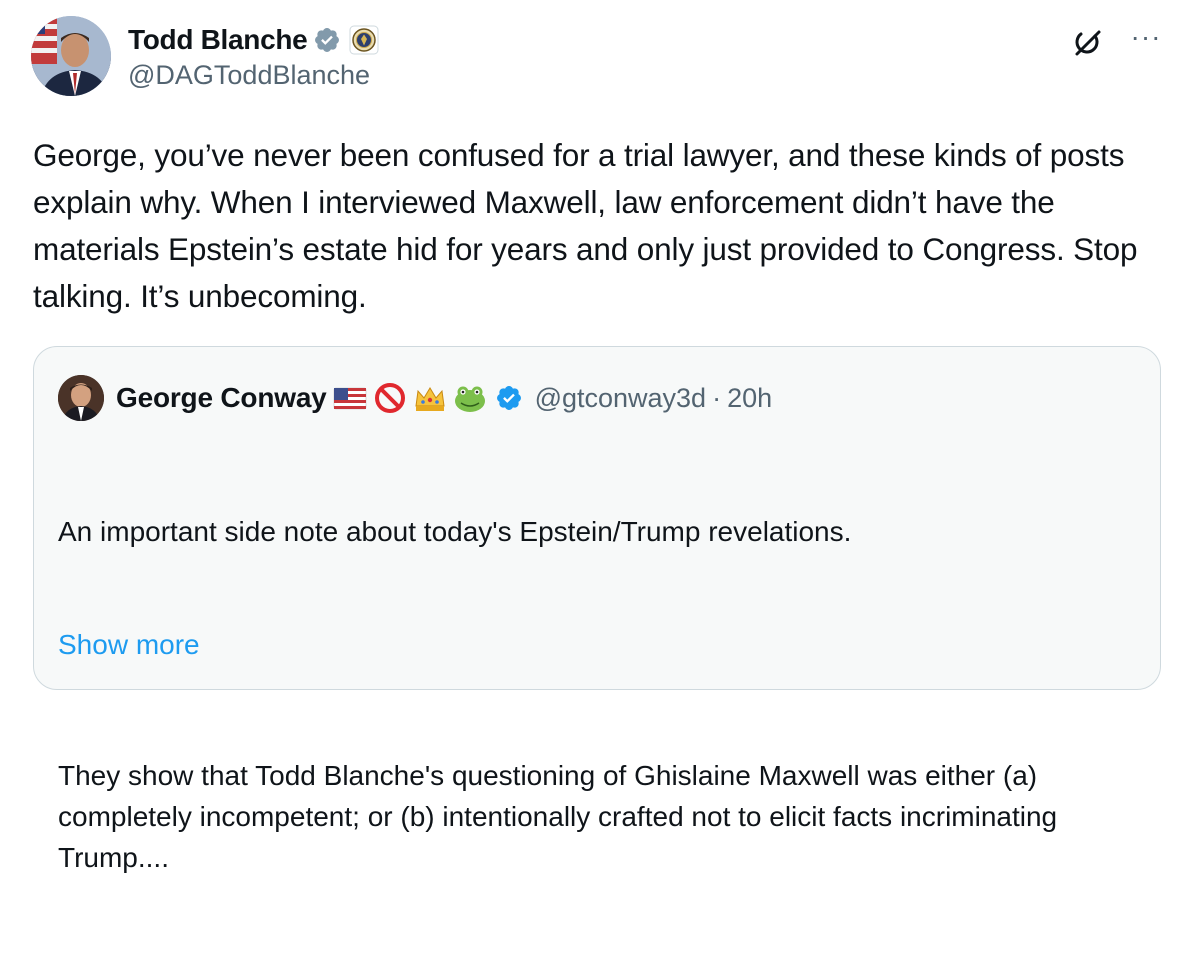 The image size is (1190, 960). What do you see at coordinates (749, 398) in the screenshot?
I see `quoted-timestamp: 20h` at bounding box center [749, 398].